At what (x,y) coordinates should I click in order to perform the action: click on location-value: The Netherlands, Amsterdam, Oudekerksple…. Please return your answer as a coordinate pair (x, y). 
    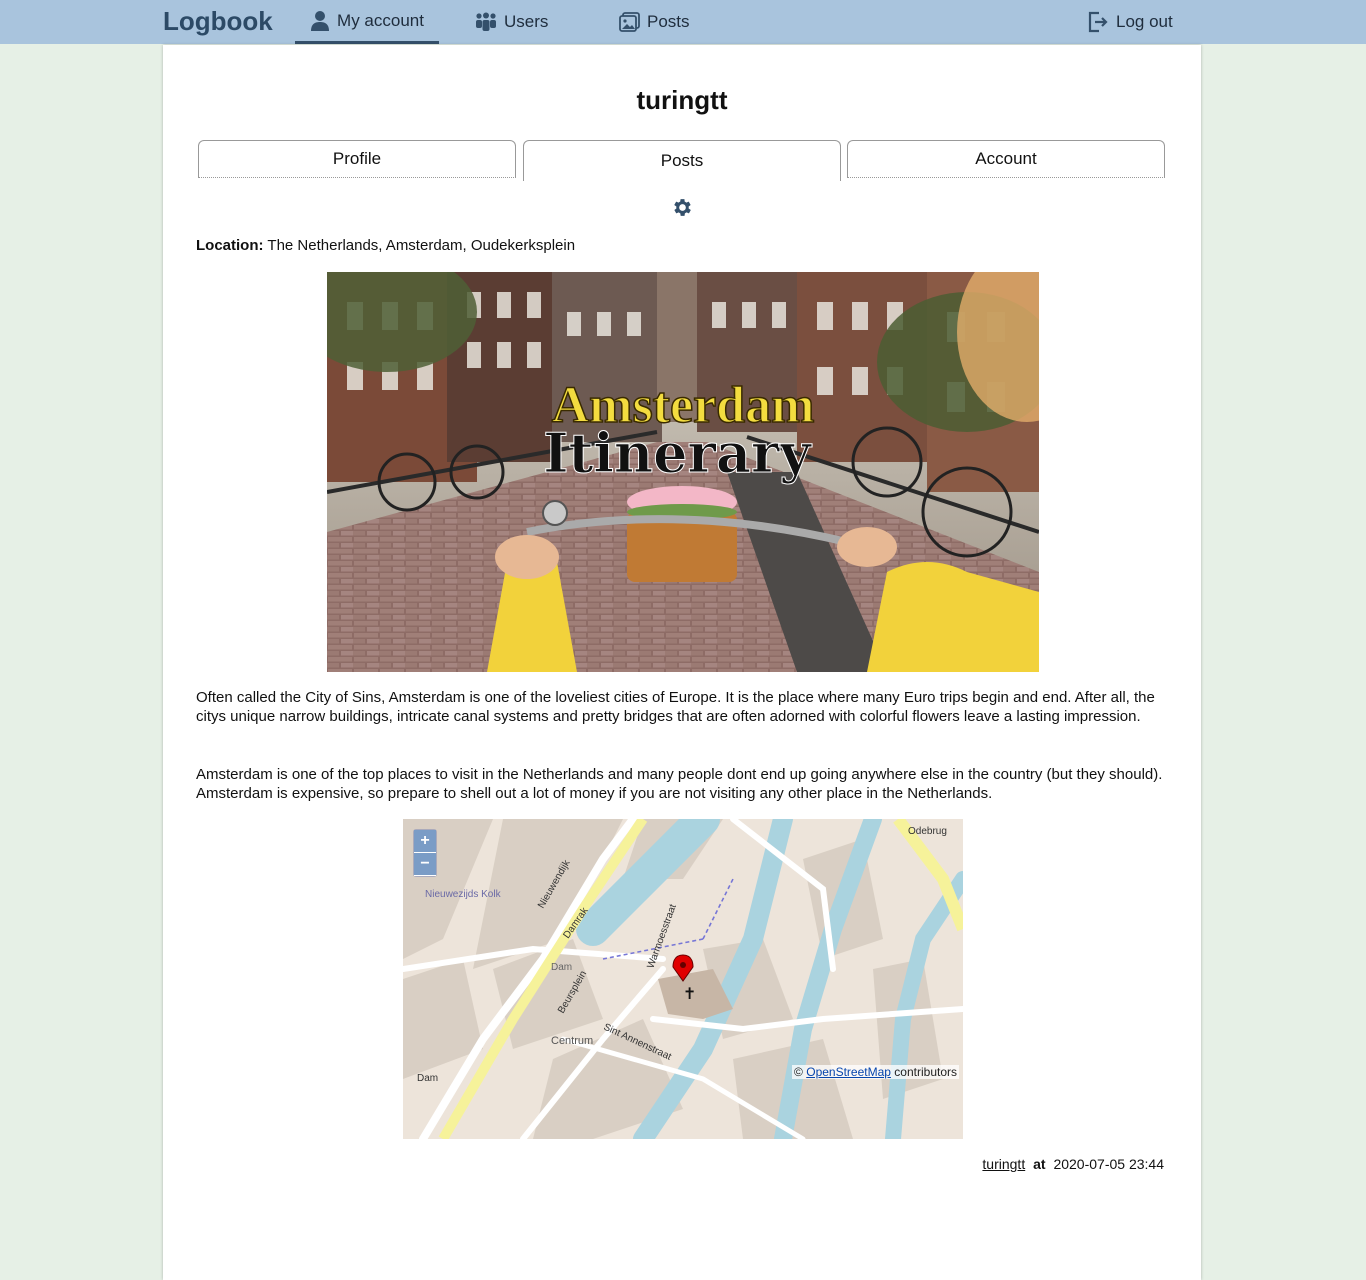
    Looking at the image, I should click on (421, 245).